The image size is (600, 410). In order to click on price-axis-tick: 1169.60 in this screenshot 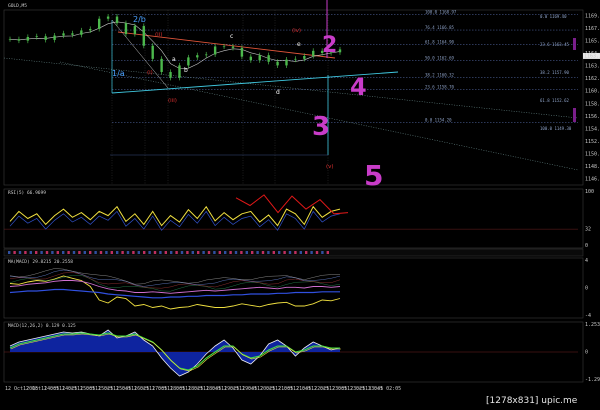, I will do `click(592, 17)`.